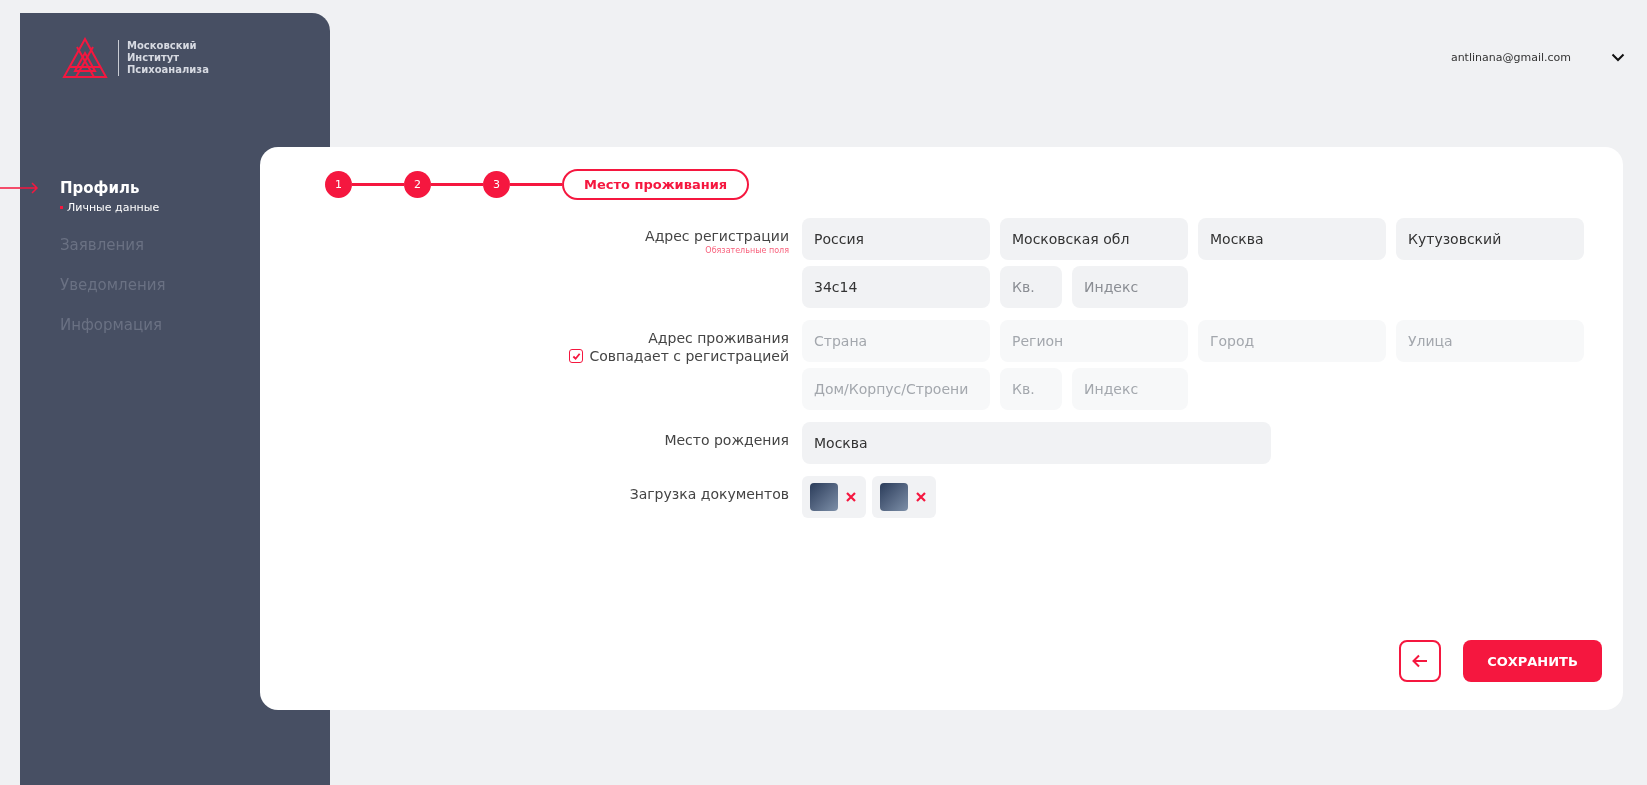 The height and width of the screenshot is (785, 1647). What do you see at coordinates (1031, 287) in the screenshot?
I see `input-field: Кв.` at bounding box center [1031, 287].